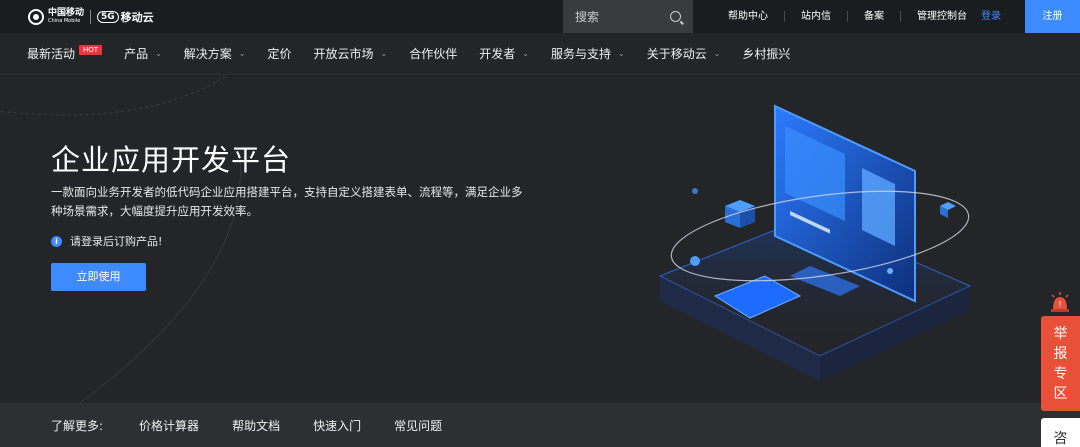  I want to click on nav-item-solutions: 解决方案 ⌄, so click(215, 53).